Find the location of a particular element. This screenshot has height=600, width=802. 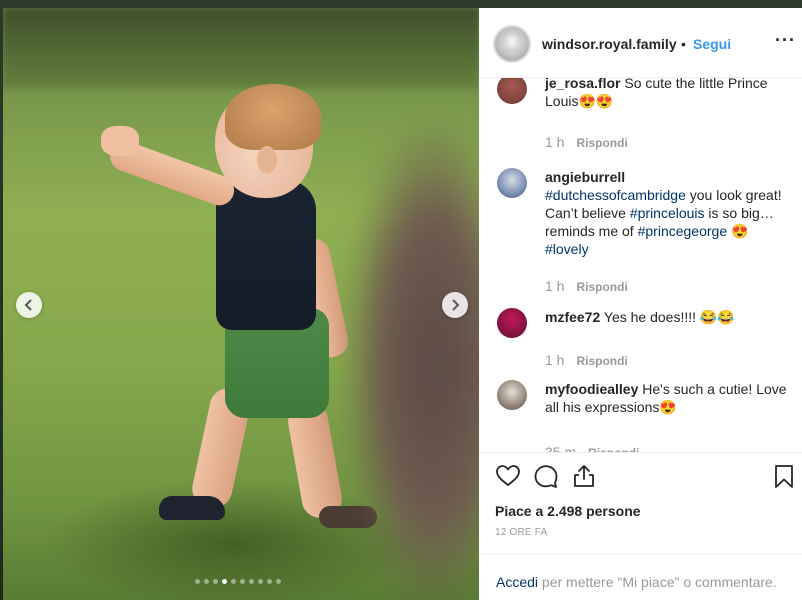

post-header: windsor.royal.family • Segui ··· is located at coordinates (640, 43).